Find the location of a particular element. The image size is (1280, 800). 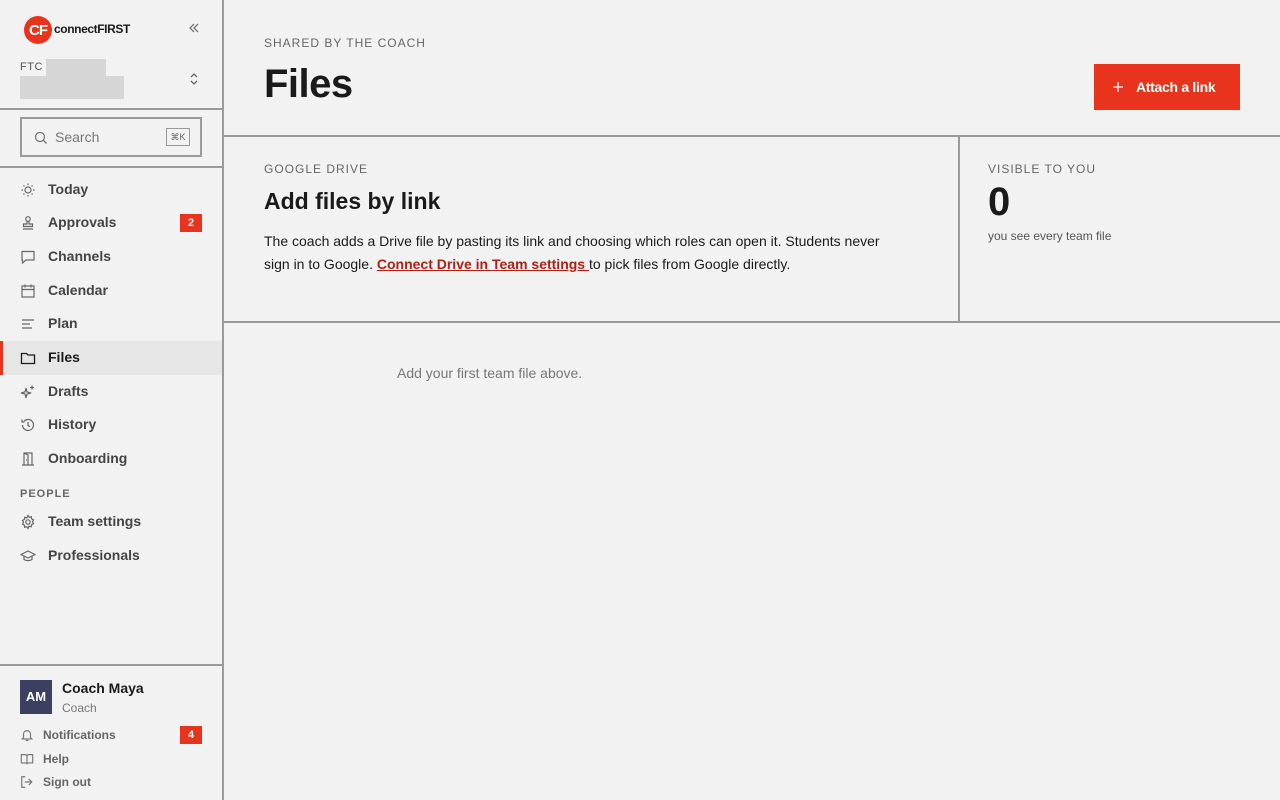

sidebar-item-onboarding: Onboarding is located at coordinates (111, 459).